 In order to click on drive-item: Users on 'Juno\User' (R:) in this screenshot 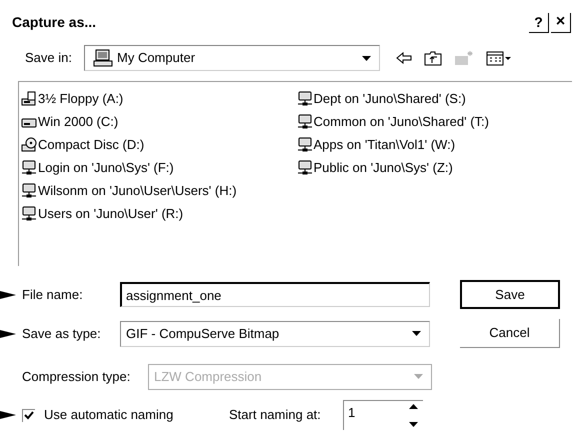, I will do `click(158, 213)`.